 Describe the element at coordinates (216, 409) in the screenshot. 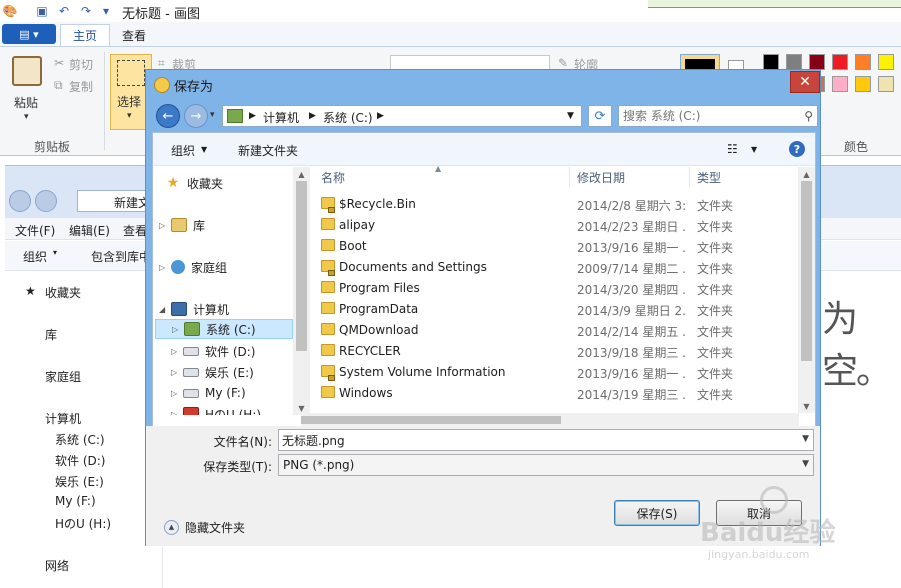

I see `nav-drive-h: ▷ HのU (H:)` at that location.